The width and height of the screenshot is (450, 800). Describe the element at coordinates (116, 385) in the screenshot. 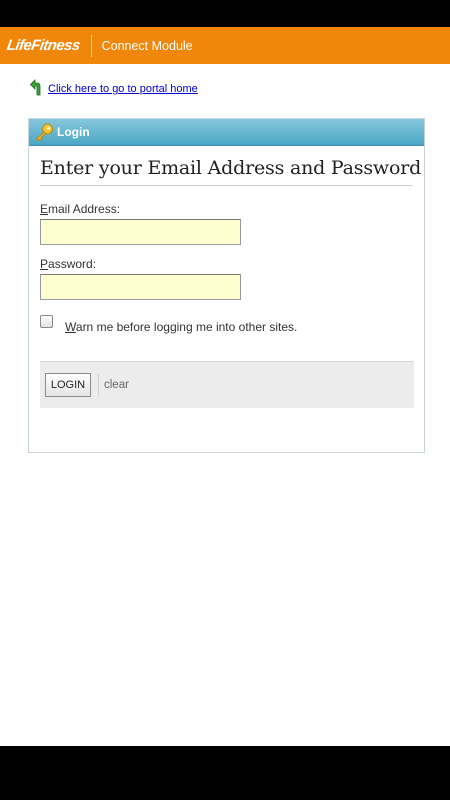

I see `clear-button: clear` at that location.